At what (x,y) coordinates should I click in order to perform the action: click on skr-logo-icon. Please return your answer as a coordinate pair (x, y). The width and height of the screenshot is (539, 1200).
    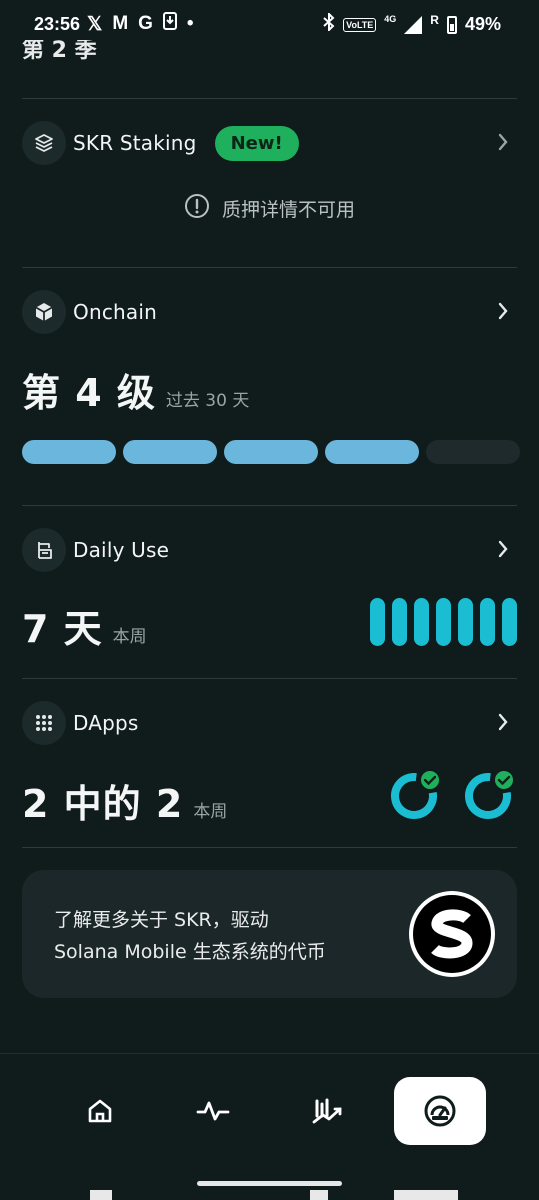
    Looking at the image, I should click on (452, 934).